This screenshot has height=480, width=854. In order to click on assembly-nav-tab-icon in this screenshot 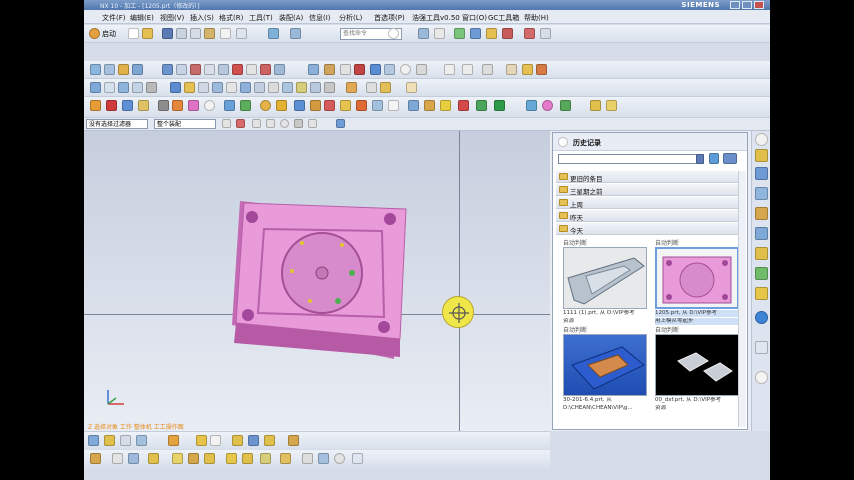, I will do `click(761, 155)`.